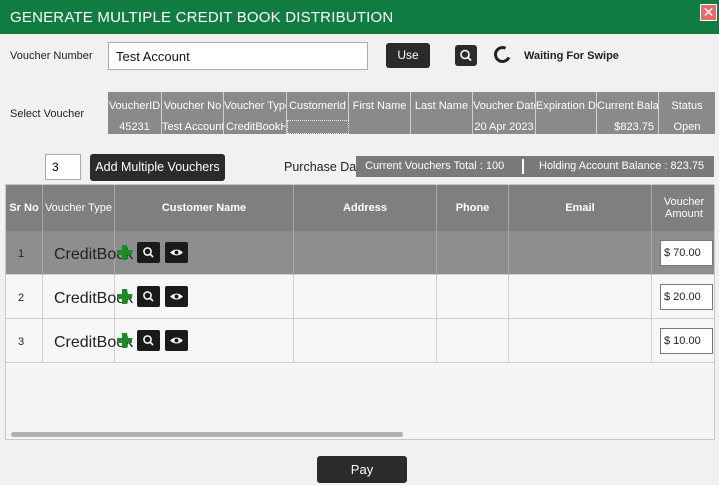 This screenshot has height=485, width=719. What do you see at coordinates (566, 106) in the screenshot?
I see `col-expiration-date: Expiration Date` at bounding box center [566, 106].